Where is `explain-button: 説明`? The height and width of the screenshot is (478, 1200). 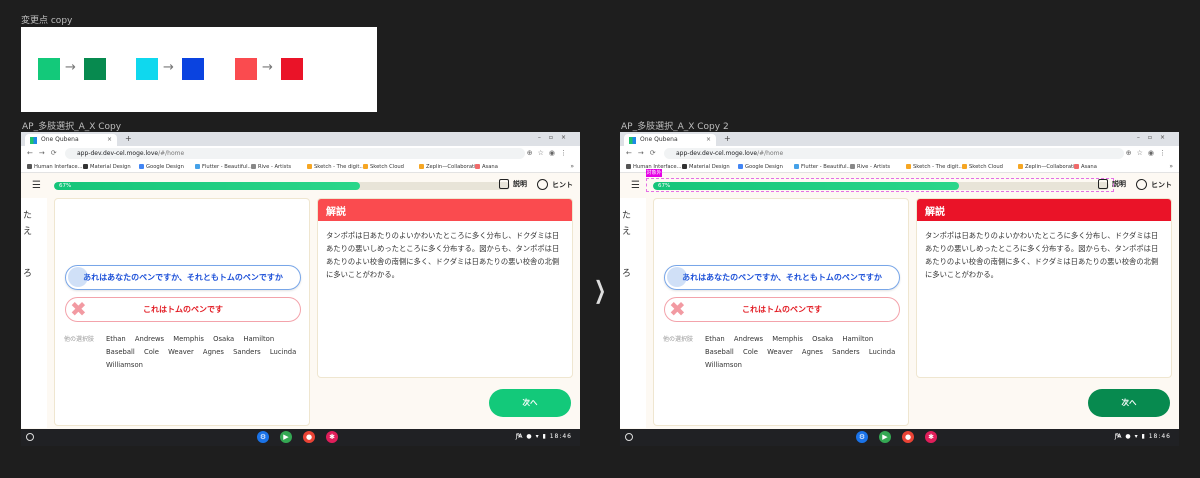 explain-button: 説明 is located at coordinates (513, 184).